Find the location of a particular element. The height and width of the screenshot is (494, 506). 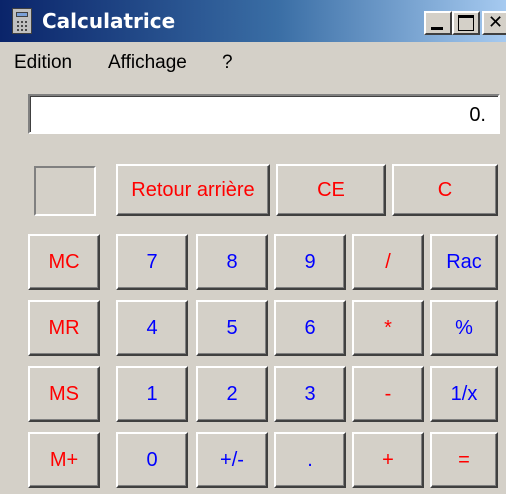

menu-affichage: Affichage is located at coordinates (147, 63).